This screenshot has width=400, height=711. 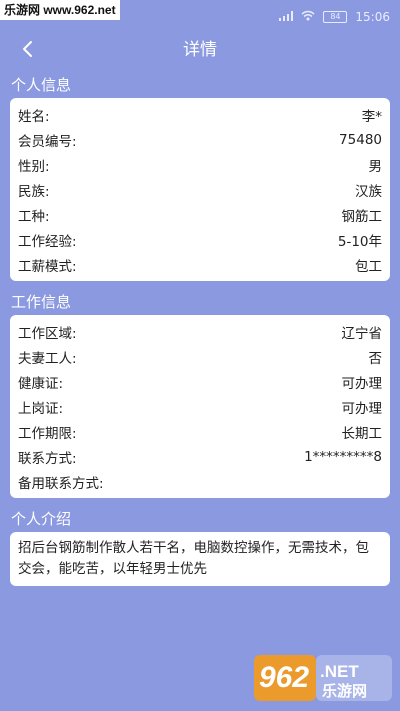 I want to click on info-row-ethnicity: 民族: 汉族, so click(x=200, y=189).